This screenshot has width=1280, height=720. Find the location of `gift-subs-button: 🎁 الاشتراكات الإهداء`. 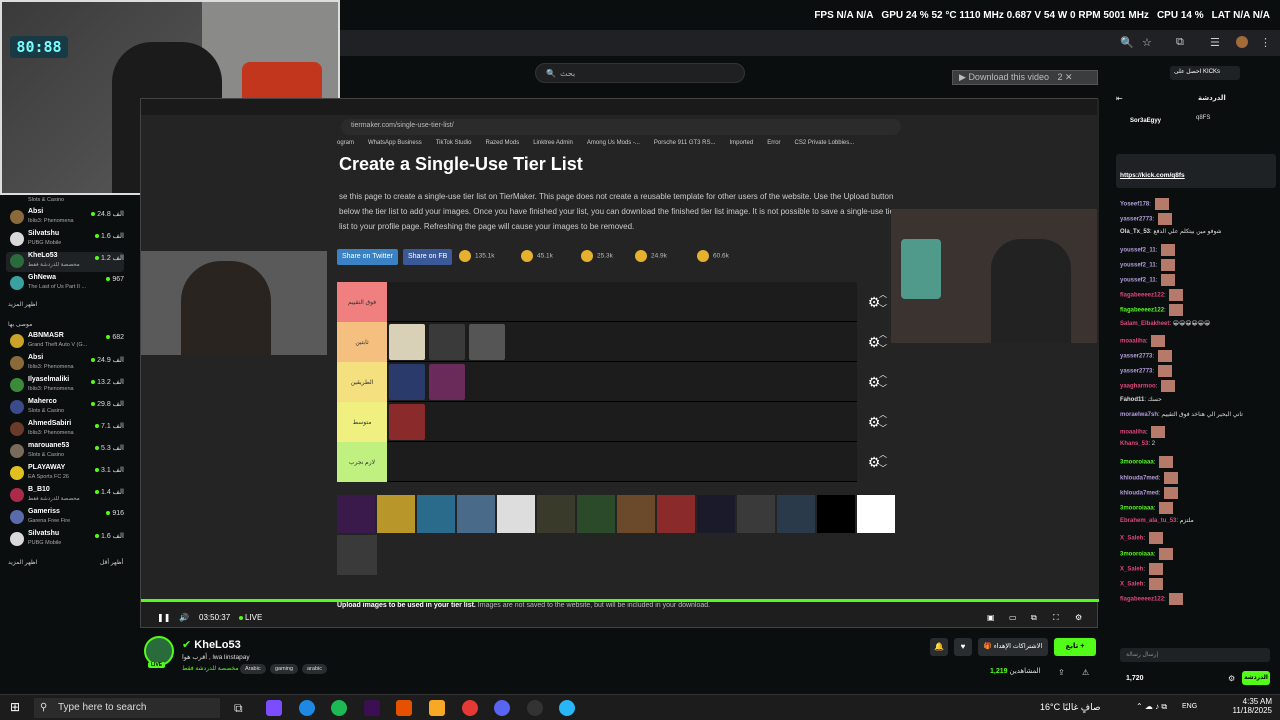

gift-subs-button: 🎁 الاشتراكات الإهداء is located at coordinates (1013, 647).